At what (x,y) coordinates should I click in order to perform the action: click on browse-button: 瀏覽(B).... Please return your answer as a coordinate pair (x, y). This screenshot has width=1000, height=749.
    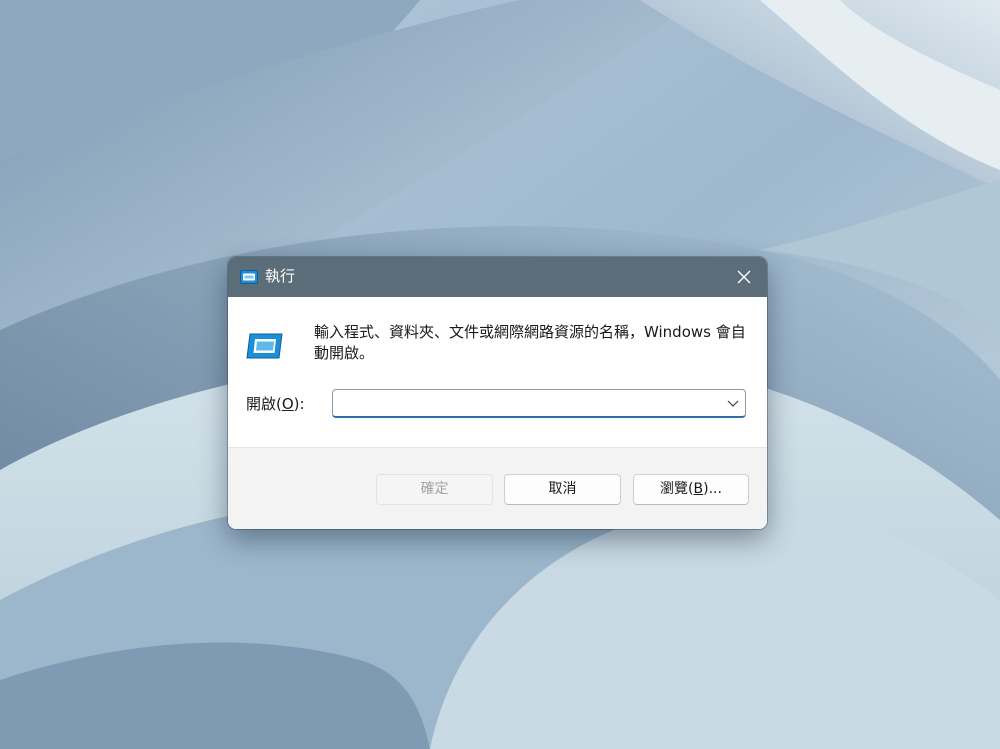
    Looking at the image, I should click on (691, 489).